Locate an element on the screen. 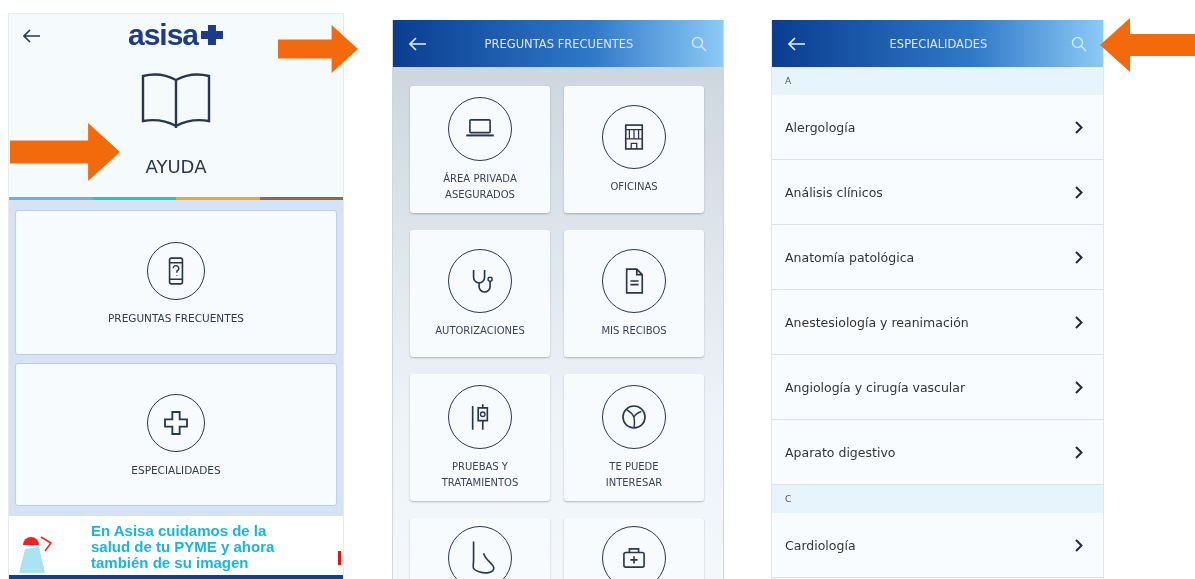 This screenshot has width=1195, height=579. cross-icon is located at coordinates (212, 35).